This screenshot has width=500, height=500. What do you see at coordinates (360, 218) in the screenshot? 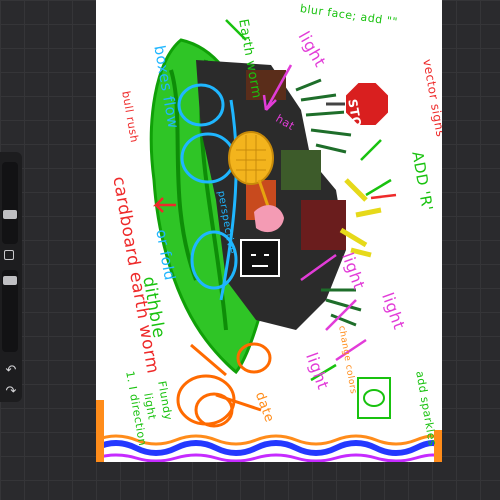
I see `yellow-pieces` at bounding box center [360, 218].